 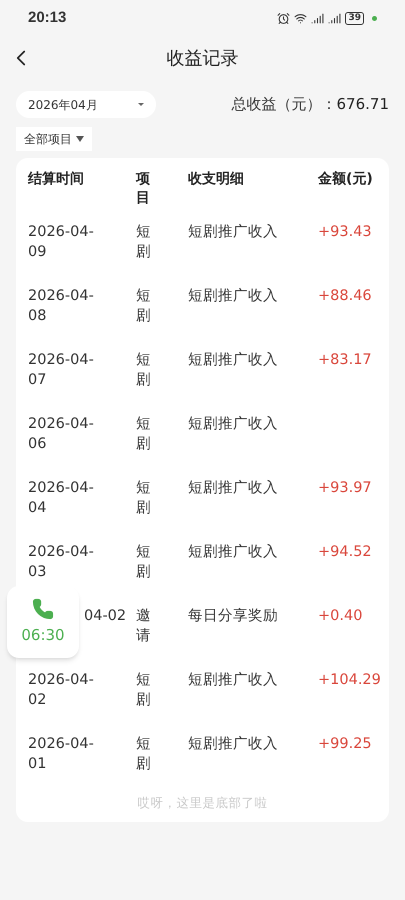 I want to click on date-cell-text: 2026-04-06, so click(x=61, y=434).